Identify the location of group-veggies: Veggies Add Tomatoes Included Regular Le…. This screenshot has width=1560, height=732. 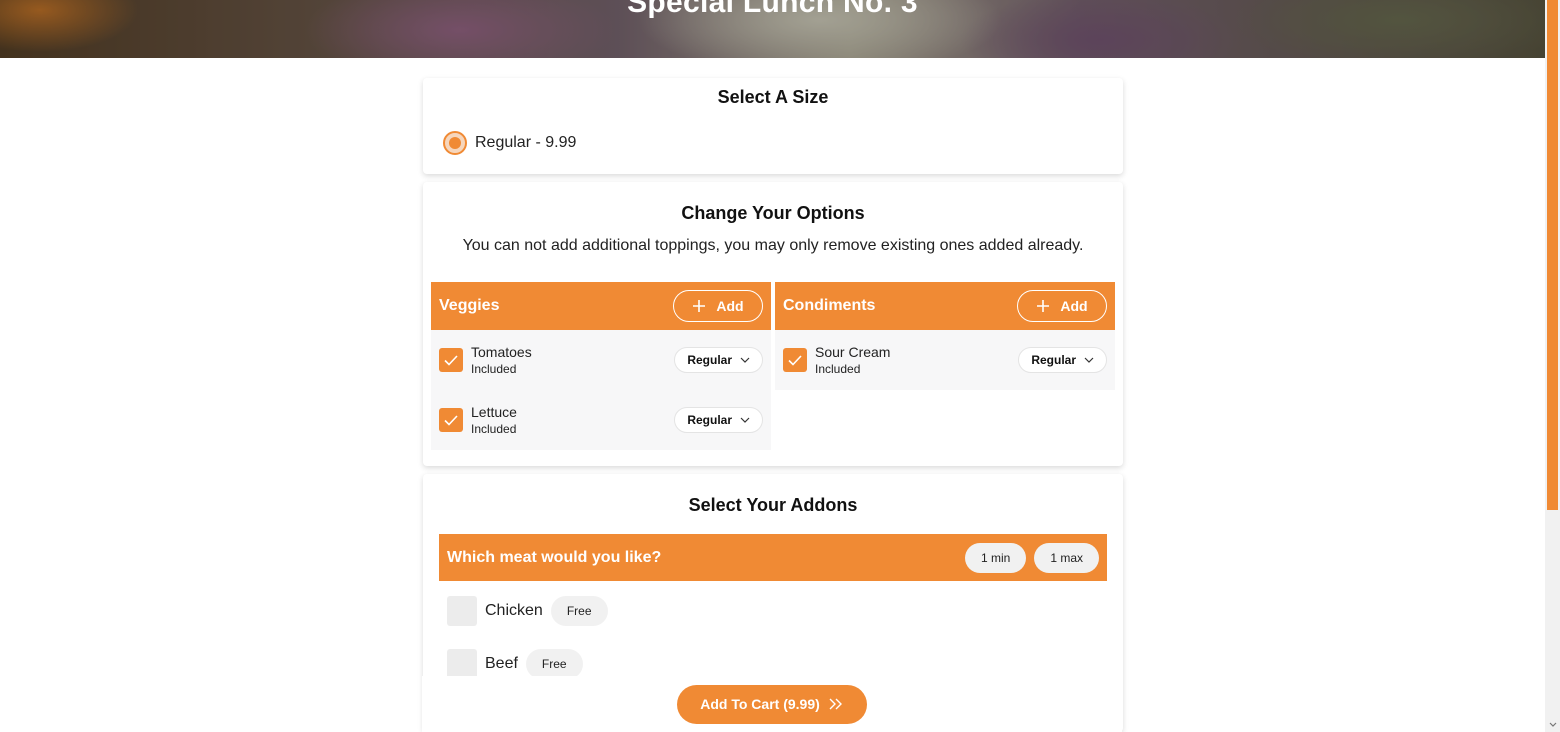
(601, 366).